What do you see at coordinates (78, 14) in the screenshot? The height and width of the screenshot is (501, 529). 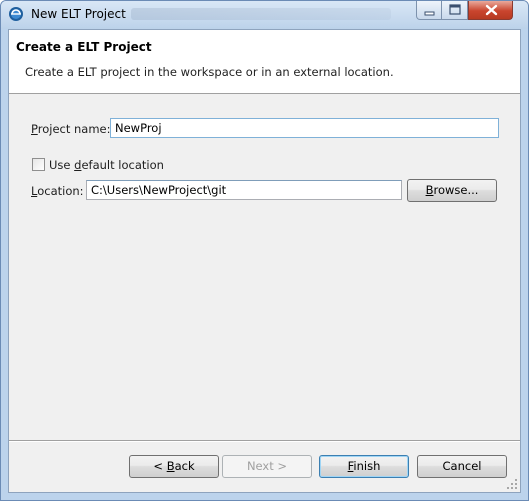 I see `window-title: New ELT Project` at bounding box center [78, 14].